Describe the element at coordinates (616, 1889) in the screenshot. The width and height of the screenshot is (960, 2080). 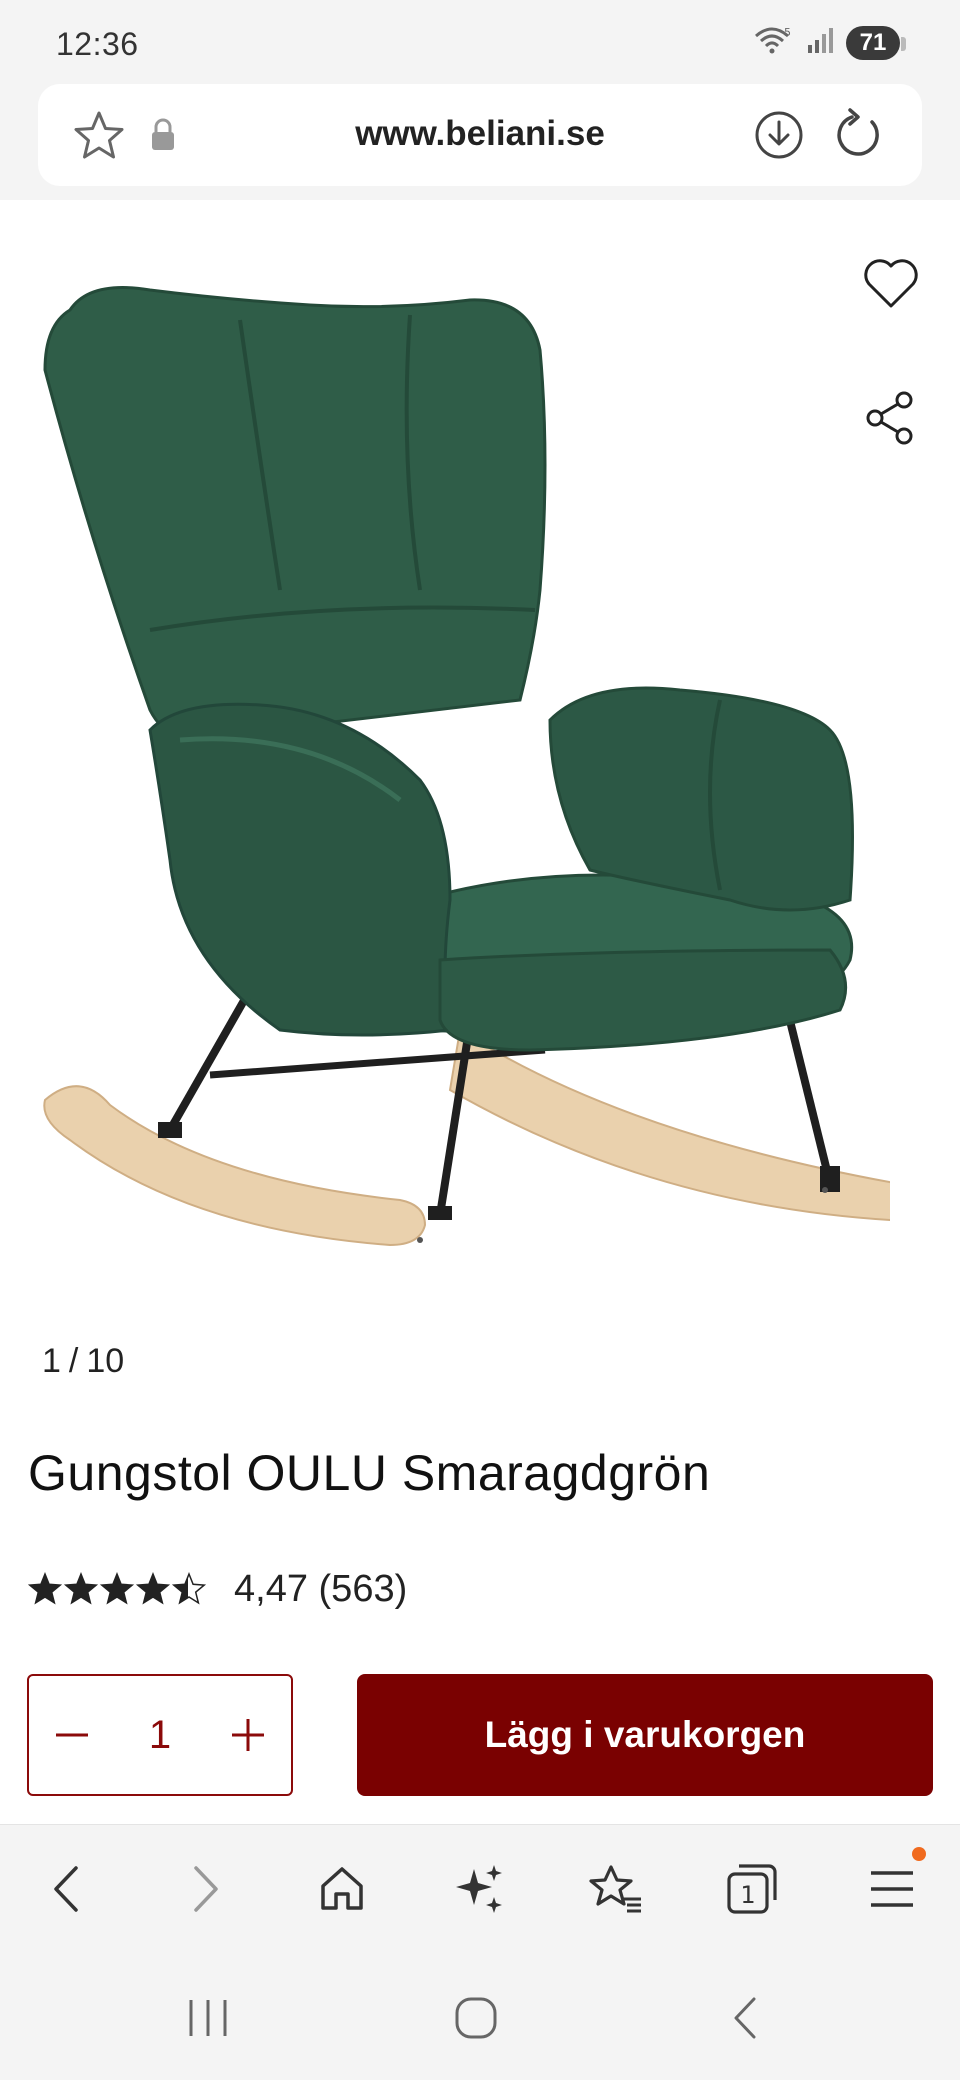
I see `favorites-icon` at that location.